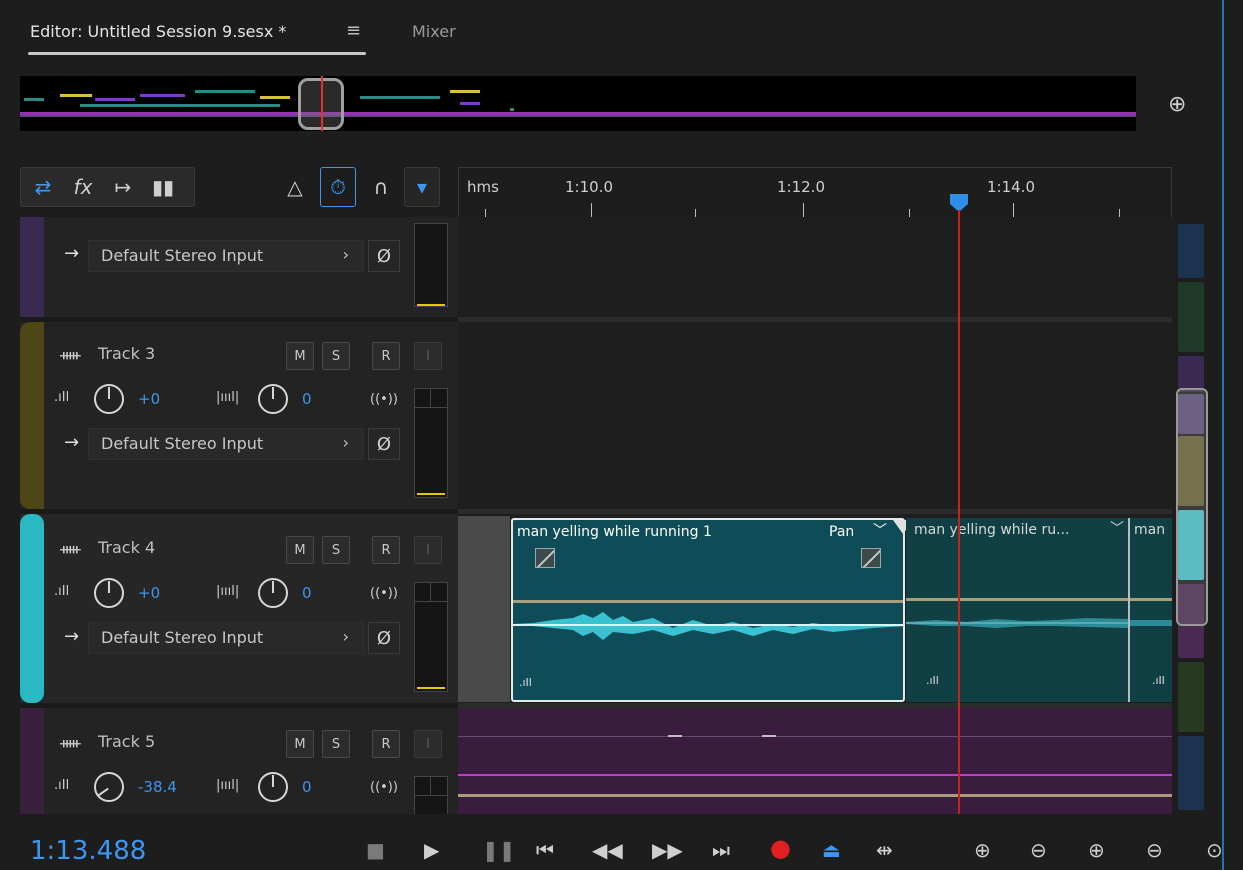  What do you see at coordinates (123, 187) in the screenshot?
I see `sends-icon: ↦` at bounding box center [123, 187].